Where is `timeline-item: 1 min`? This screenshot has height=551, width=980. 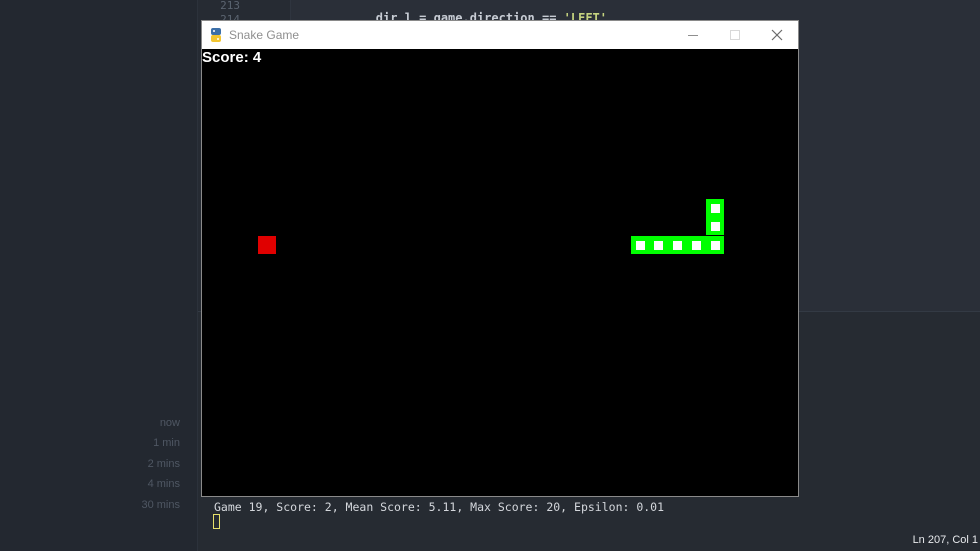
timeline-item: 1 min is located at coordinates (140, 443).